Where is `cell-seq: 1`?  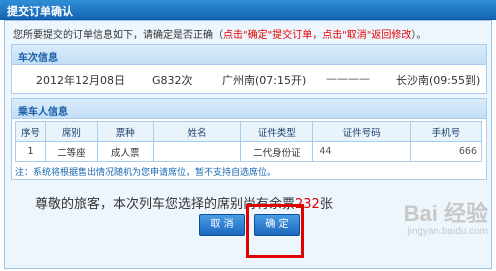
cell-seq: 1 is located at coordinates (30, 151).